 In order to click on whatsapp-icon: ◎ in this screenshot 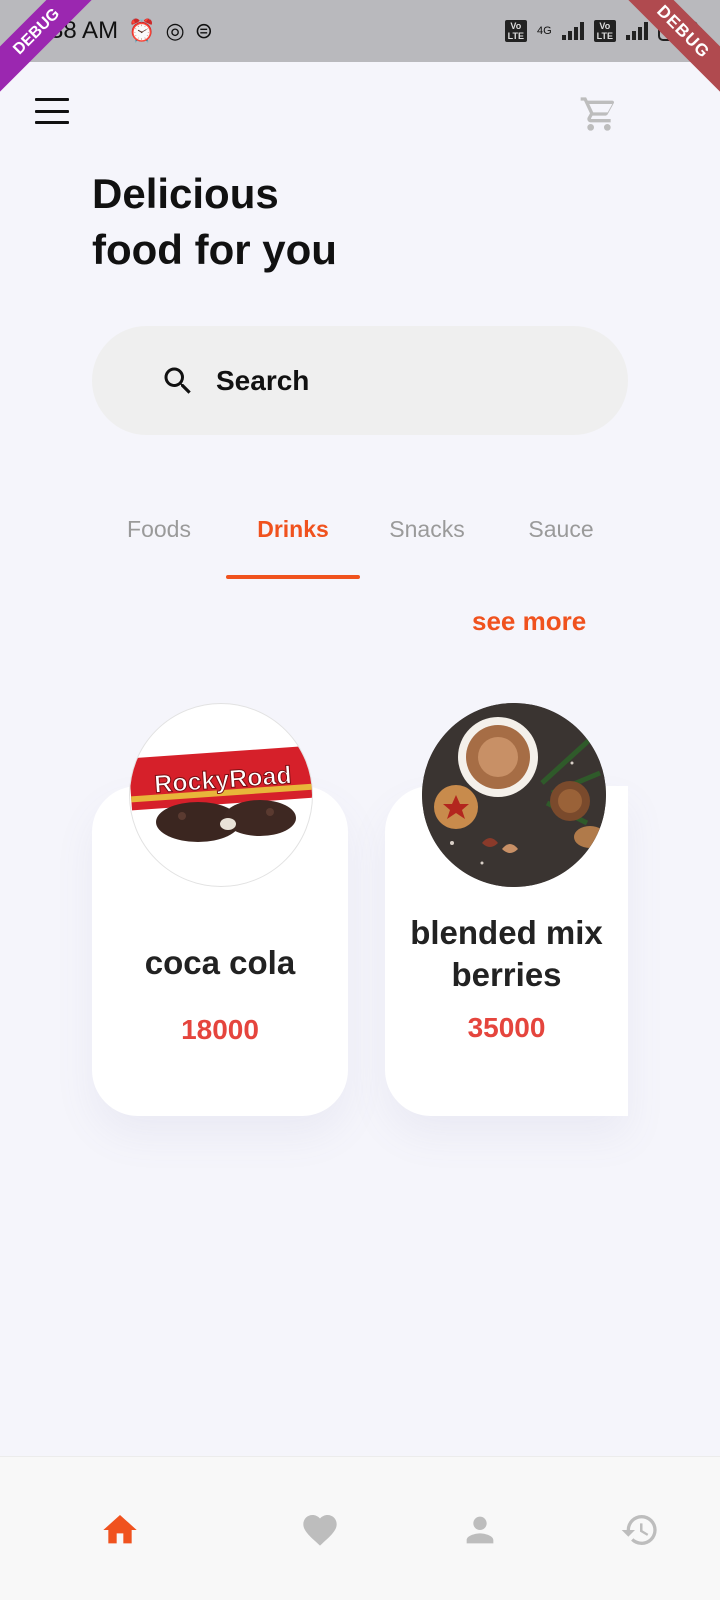, I will do `click(175, 30)`.